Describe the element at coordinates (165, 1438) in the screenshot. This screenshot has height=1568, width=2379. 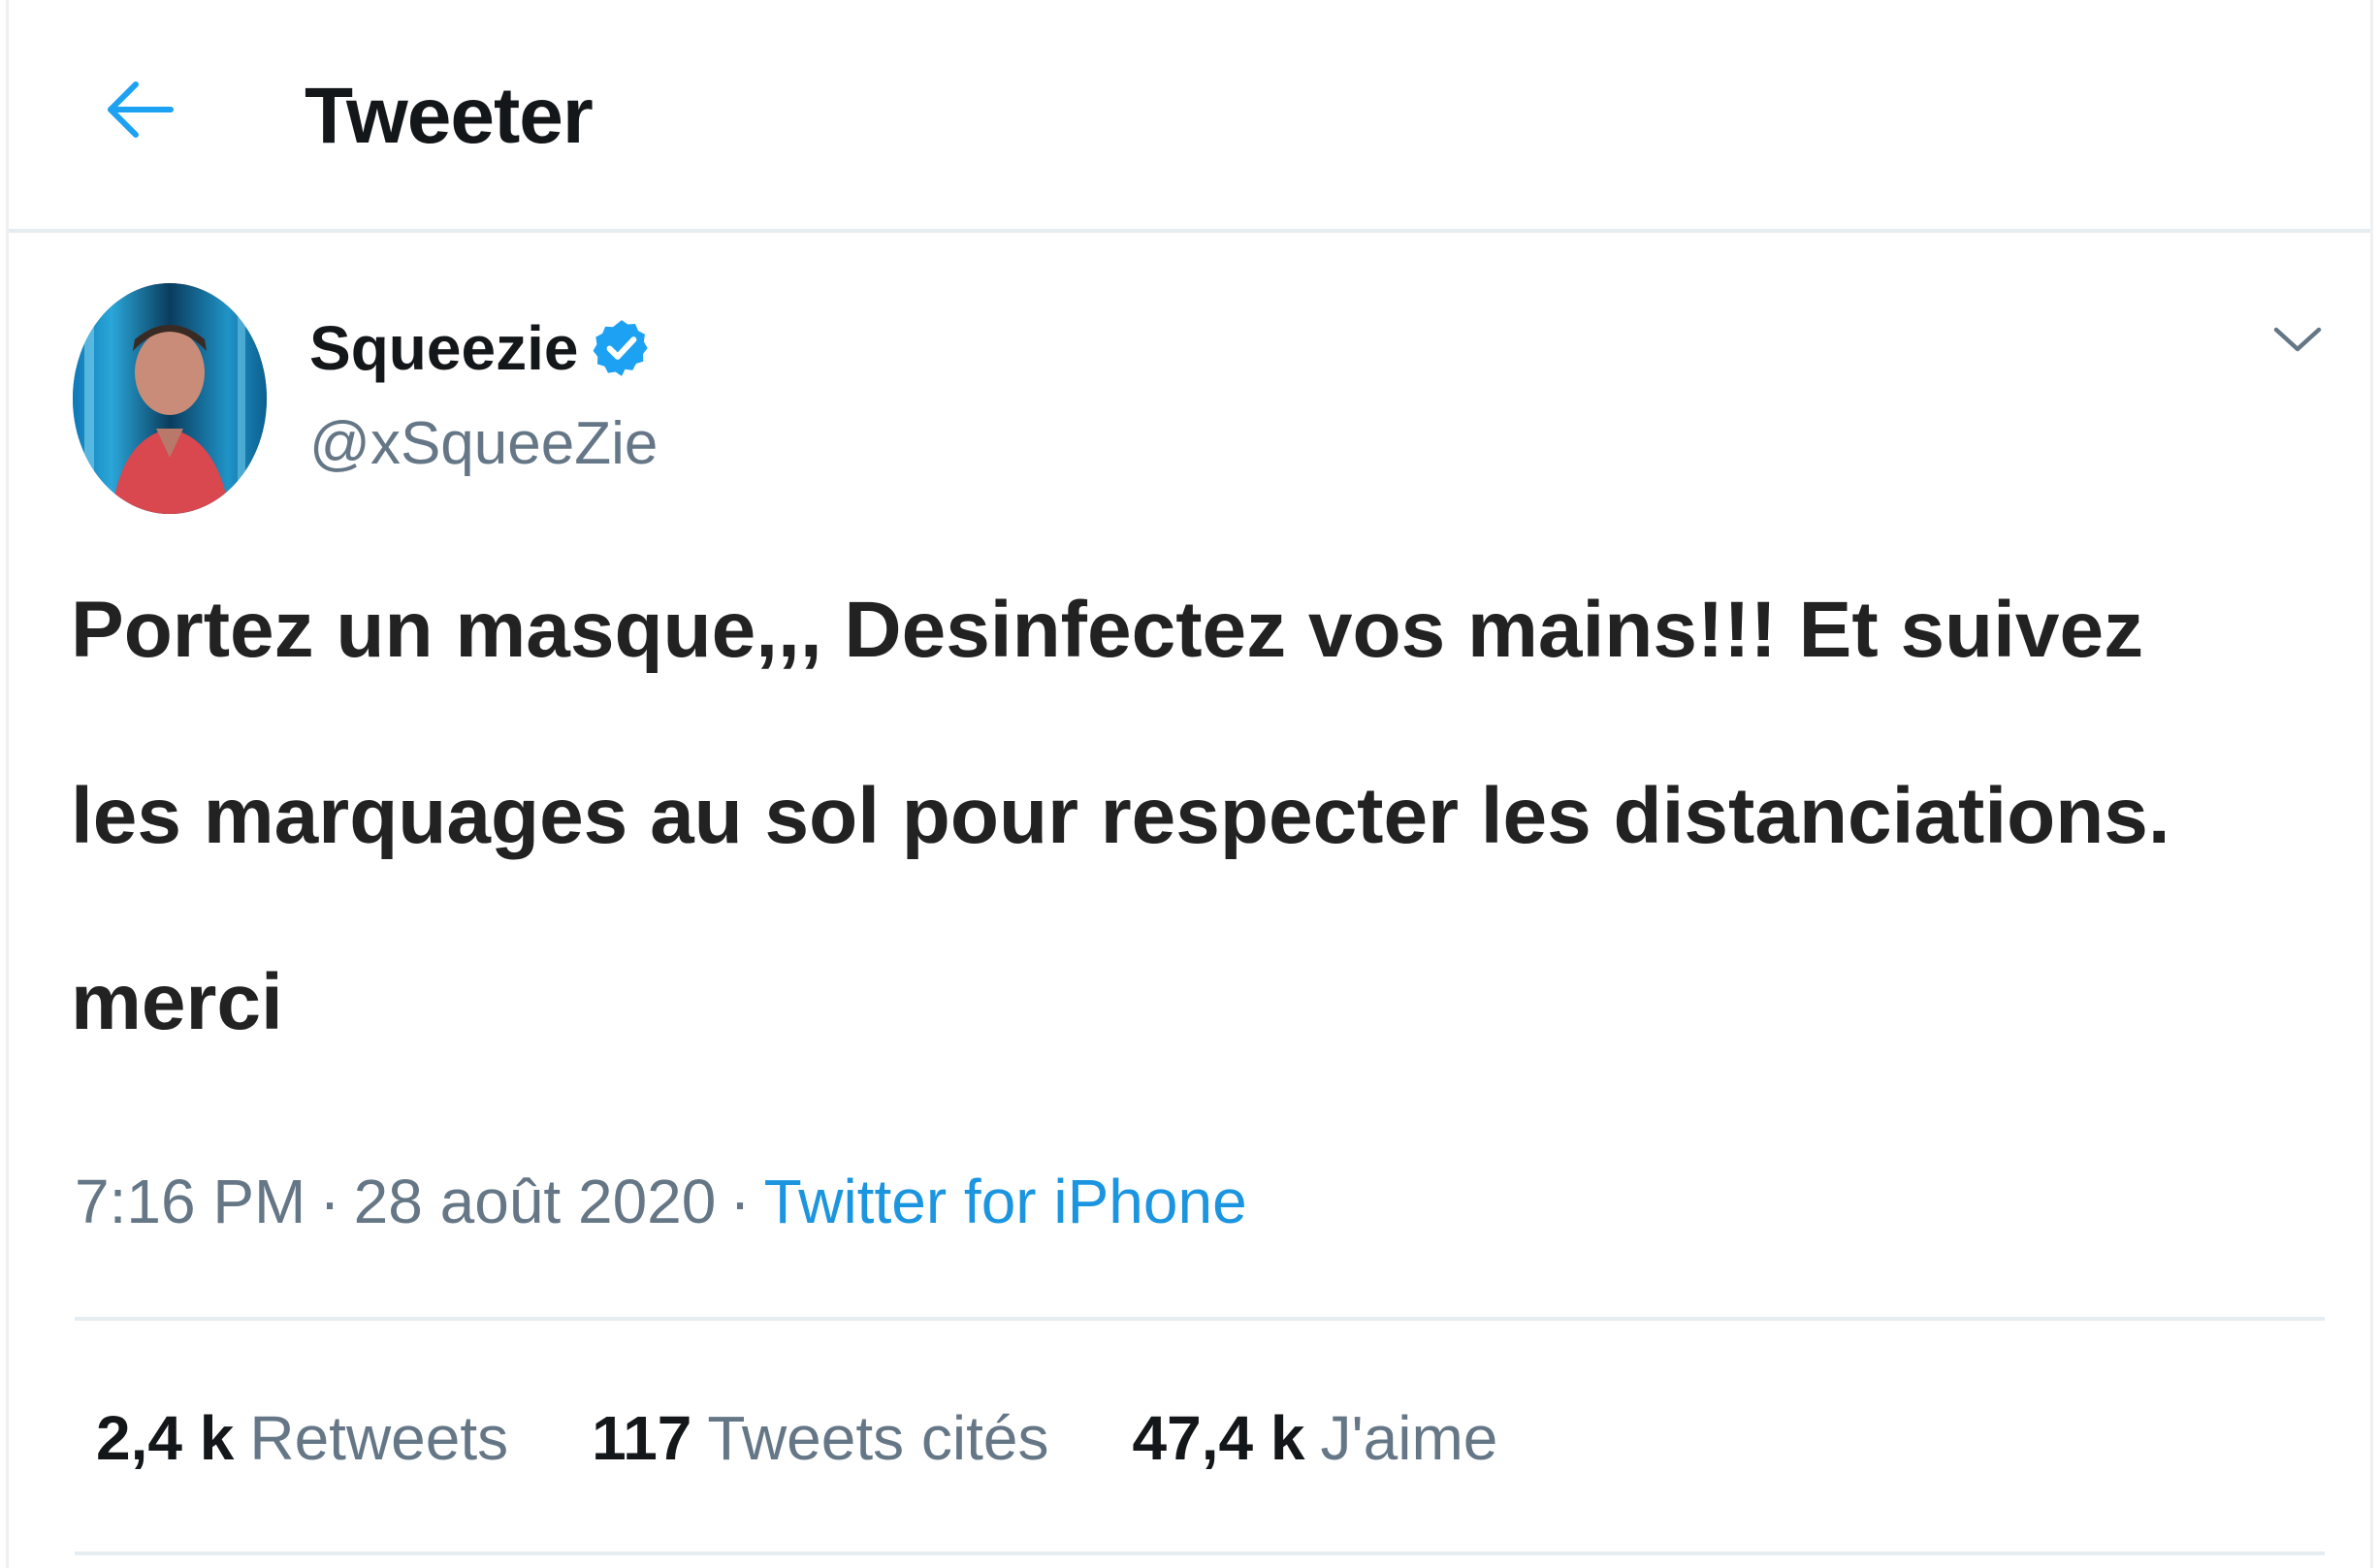
I see `retweets-count: 2,4 k` at that location.